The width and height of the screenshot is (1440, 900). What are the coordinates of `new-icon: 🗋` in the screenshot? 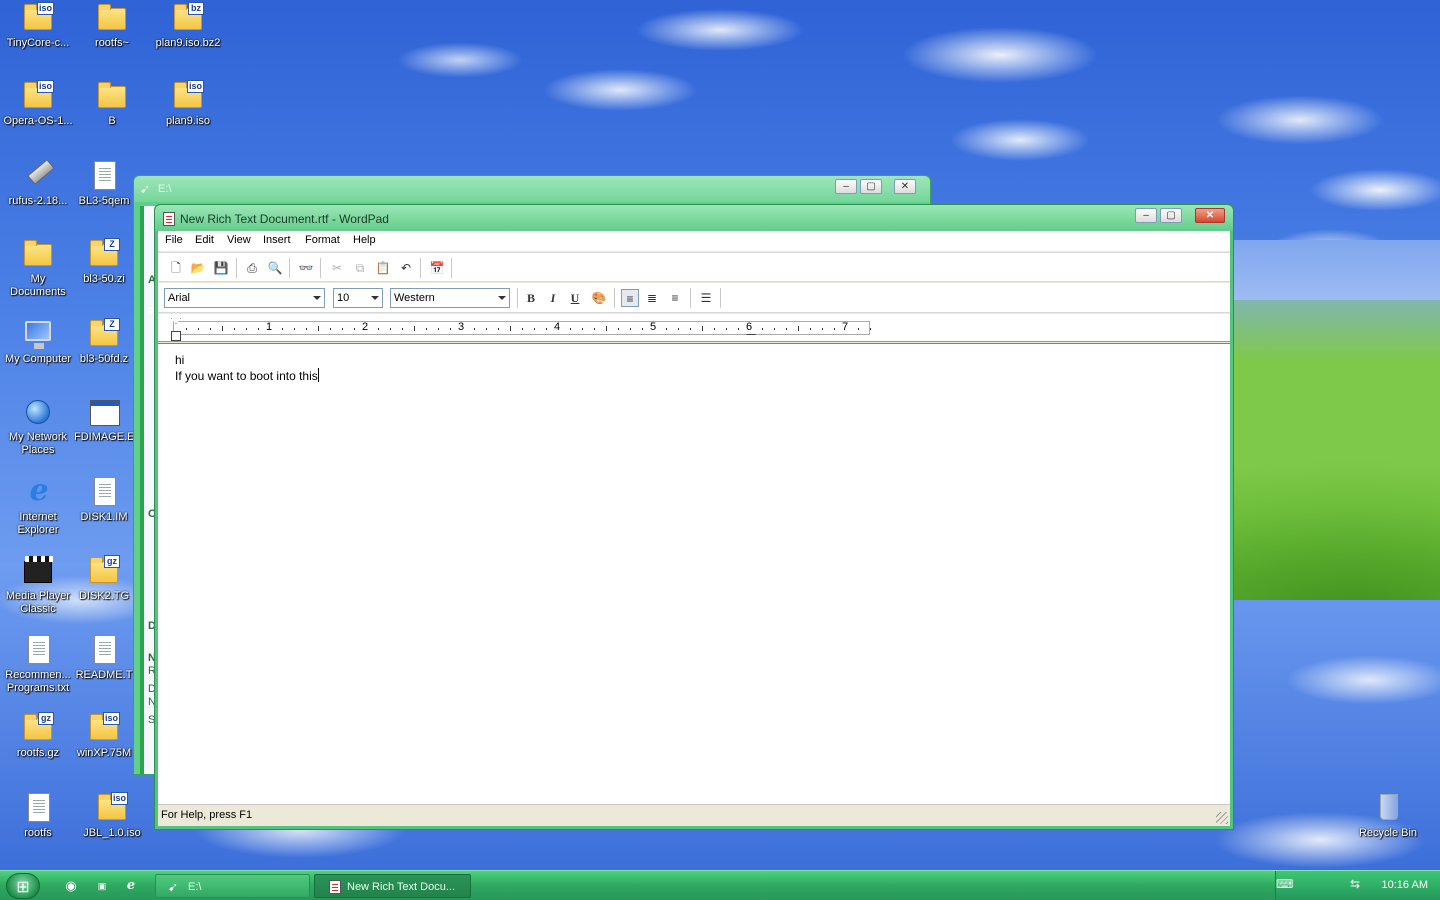 It's located at (176, 268).